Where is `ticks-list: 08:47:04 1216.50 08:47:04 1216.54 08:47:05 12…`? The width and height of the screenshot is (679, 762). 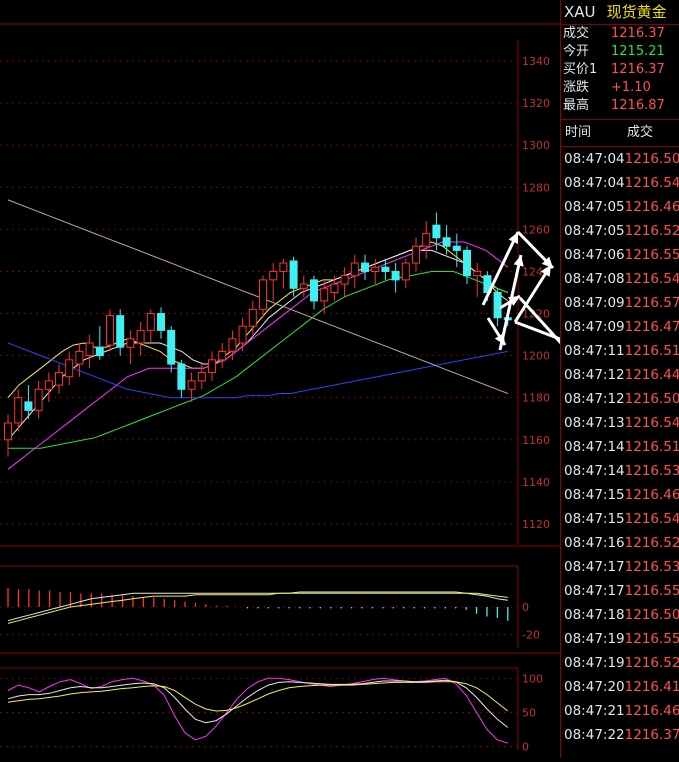
ticks-list: 08:47:04 1216.50 08:47:04 1216.54 08:47:05 12… is located at coordinates (620, 447).